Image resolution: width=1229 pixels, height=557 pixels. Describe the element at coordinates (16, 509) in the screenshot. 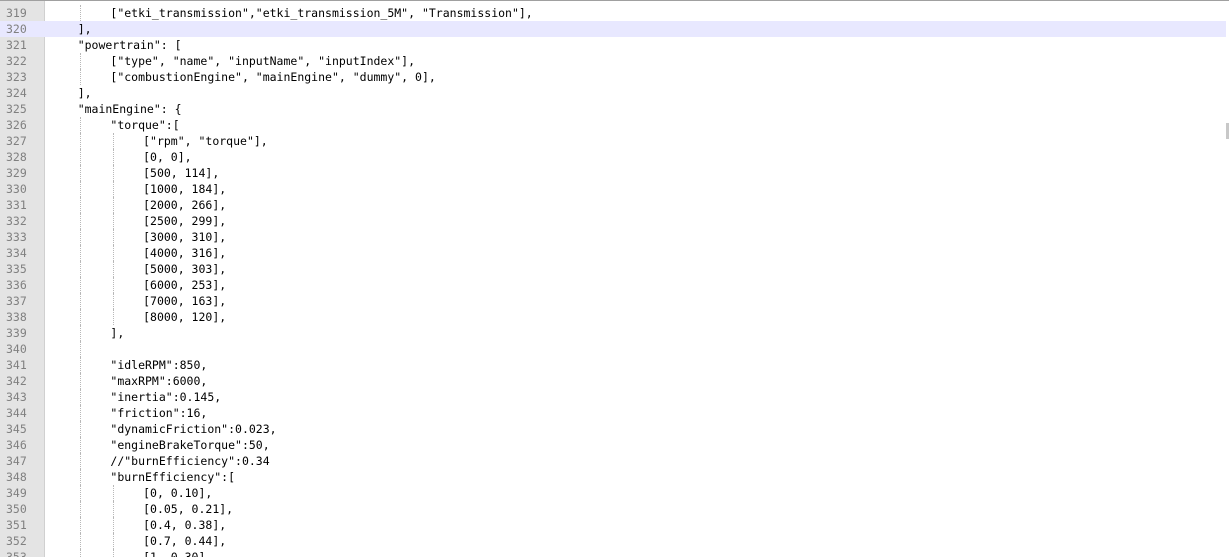

I see `line-number: 350` at that location.